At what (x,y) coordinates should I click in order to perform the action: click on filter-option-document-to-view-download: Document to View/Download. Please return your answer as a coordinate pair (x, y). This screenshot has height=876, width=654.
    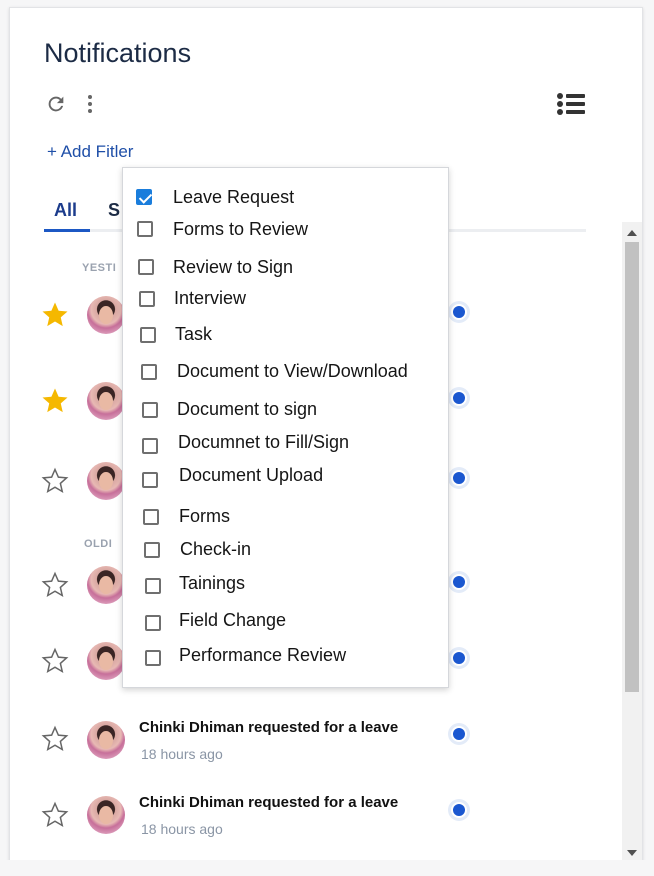
    Looking at the image, I should click on (285, 372).